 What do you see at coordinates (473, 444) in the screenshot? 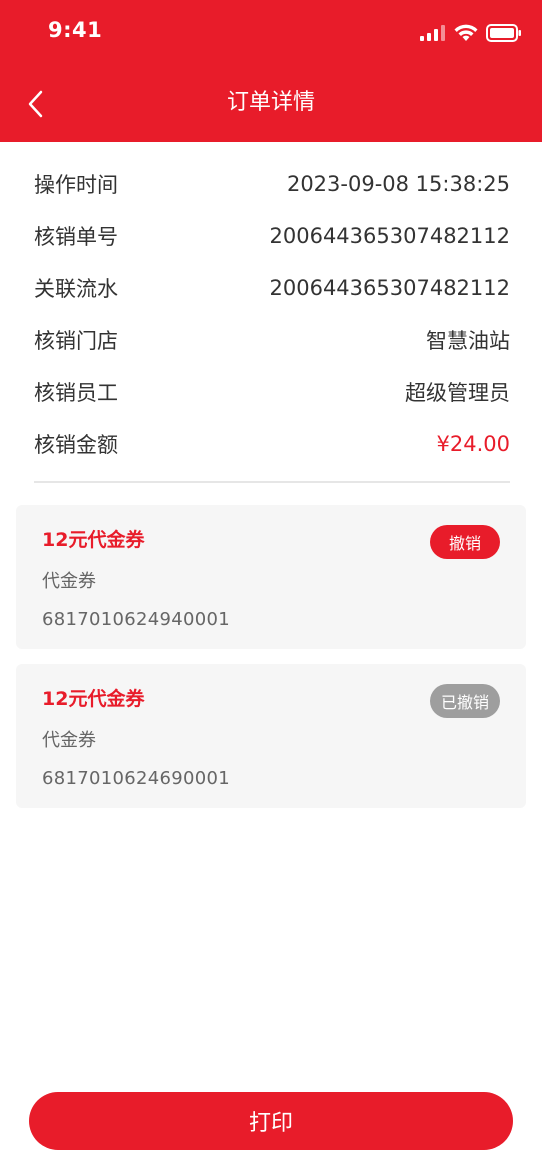
I see `amount-value: ¥24.00` at bounding box center [473, 444].